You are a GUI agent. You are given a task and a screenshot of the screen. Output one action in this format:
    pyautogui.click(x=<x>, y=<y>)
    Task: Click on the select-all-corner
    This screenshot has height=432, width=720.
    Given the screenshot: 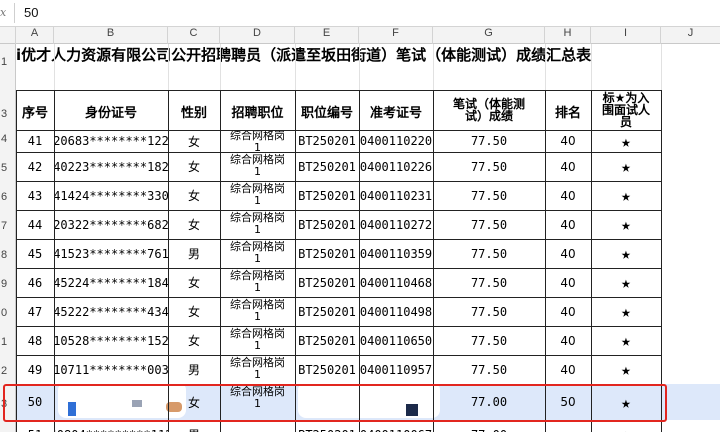 What is the action you would take?
    pyautogui.click(x=8, y=35)
    